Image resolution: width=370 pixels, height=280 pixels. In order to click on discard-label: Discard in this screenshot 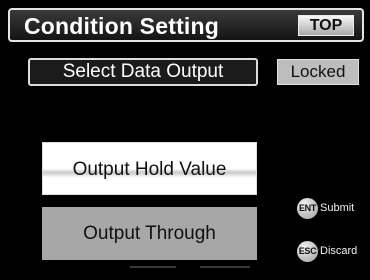, I will do `click(339, 251)`.